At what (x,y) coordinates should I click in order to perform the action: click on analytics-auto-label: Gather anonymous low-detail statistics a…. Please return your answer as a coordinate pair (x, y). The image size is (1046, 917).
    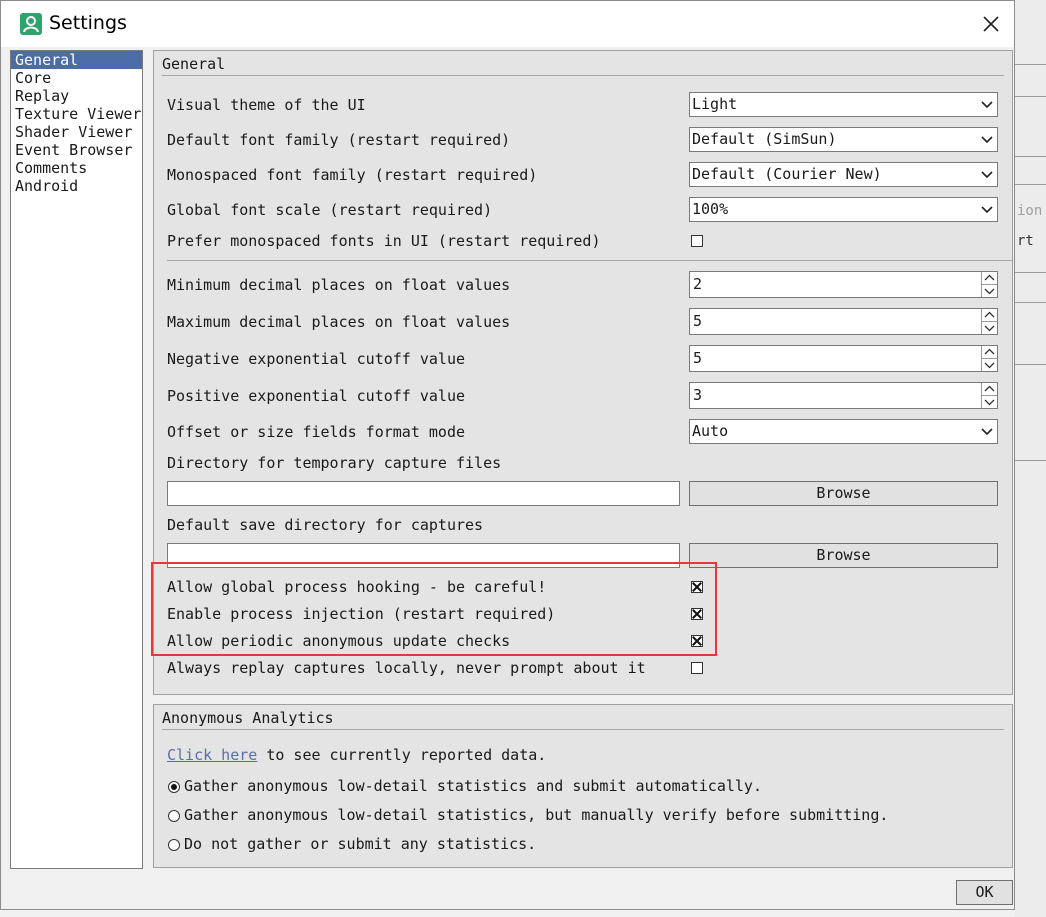
    Looking at the image, I should click on (473, 786).